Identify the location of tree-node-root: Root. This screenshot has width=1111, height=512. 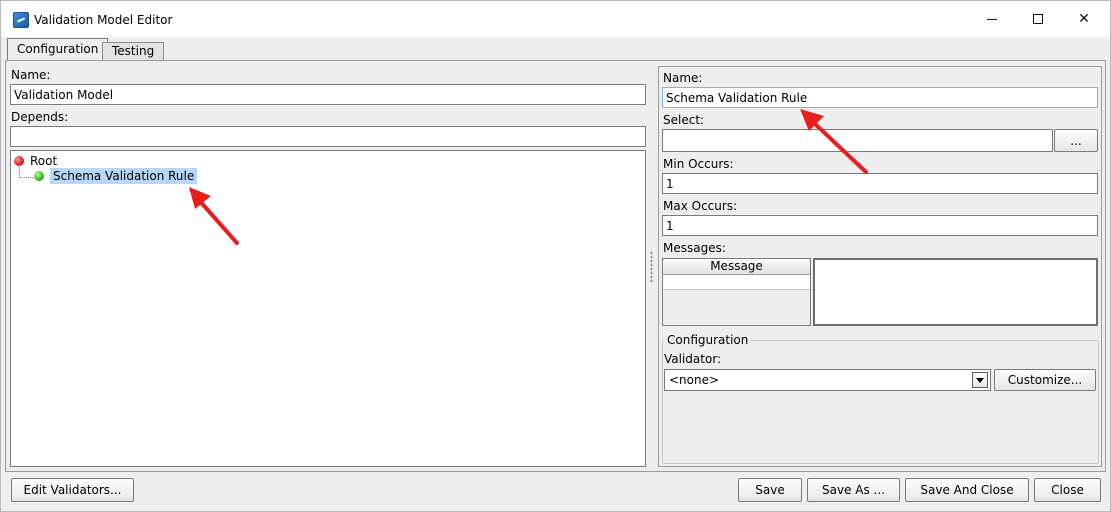
(35, 161).